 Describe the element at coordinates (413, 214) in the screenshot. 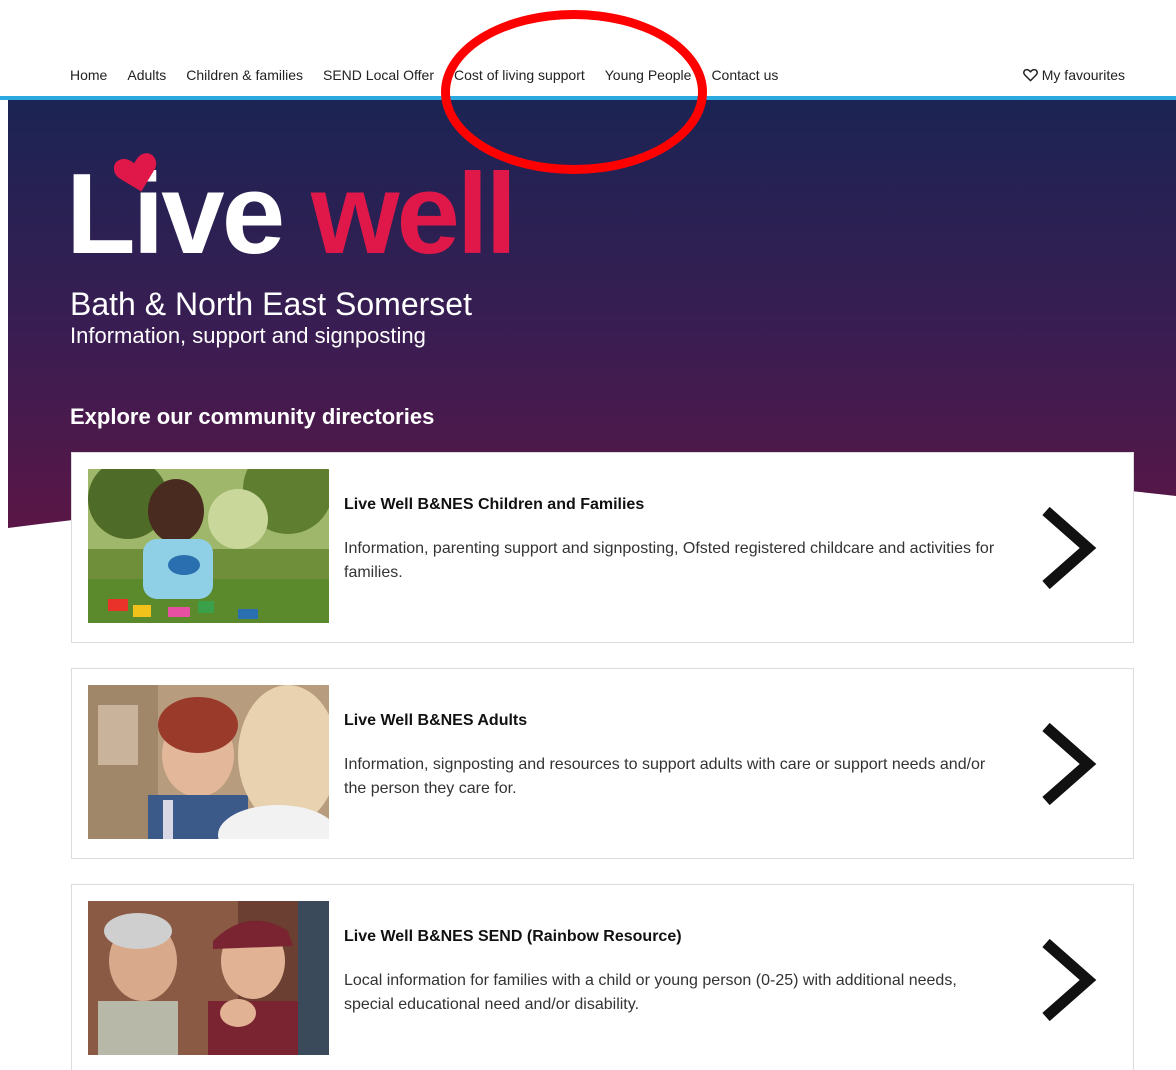

I see `logo-well-text: well` at that location.